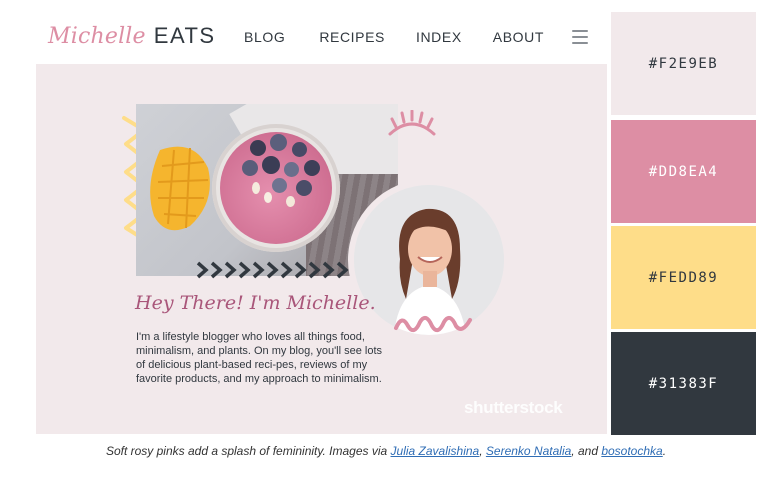 The width and height of the screenshot is (772, 483). Describe the element at coordinates (439, 37) in the screenshot. I see `nav-index: INDEX` at that location.